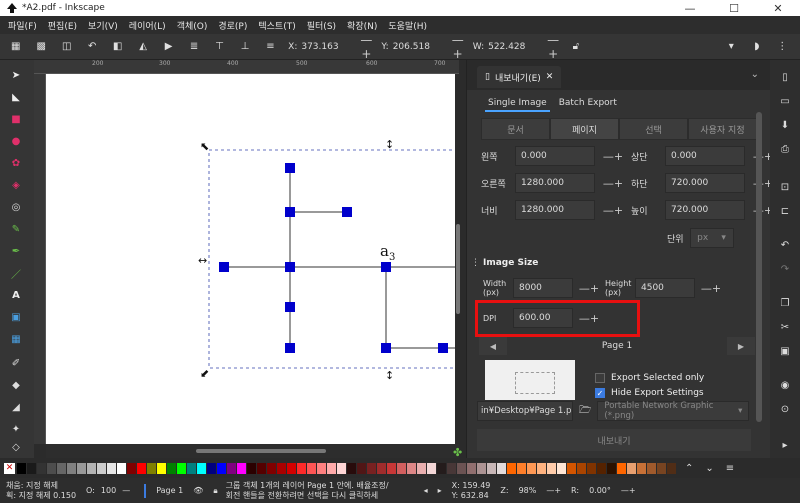 The height and width of the screenshot is (503, 800). I want to click on open-file-icon: ▭, so click(785, 101).